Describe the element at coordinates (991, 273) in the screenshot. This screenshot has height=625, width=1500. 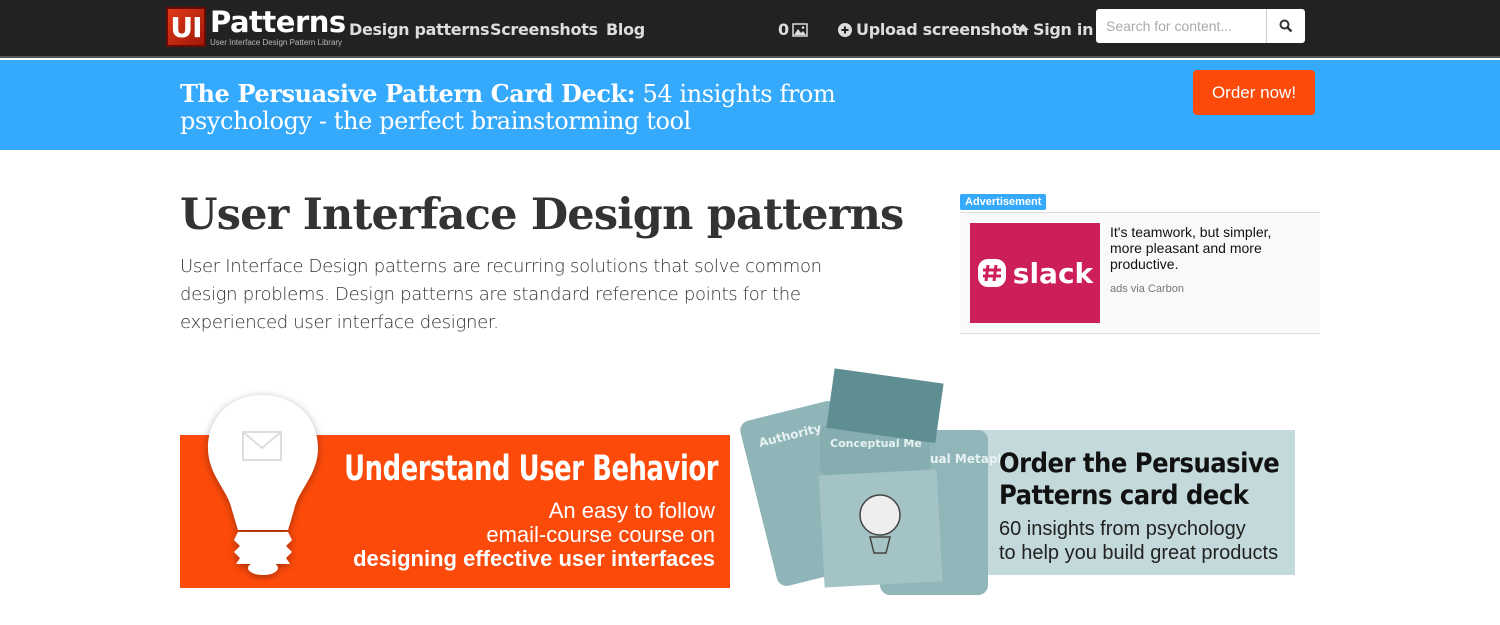
I see `slack-hash-icon` at that location.